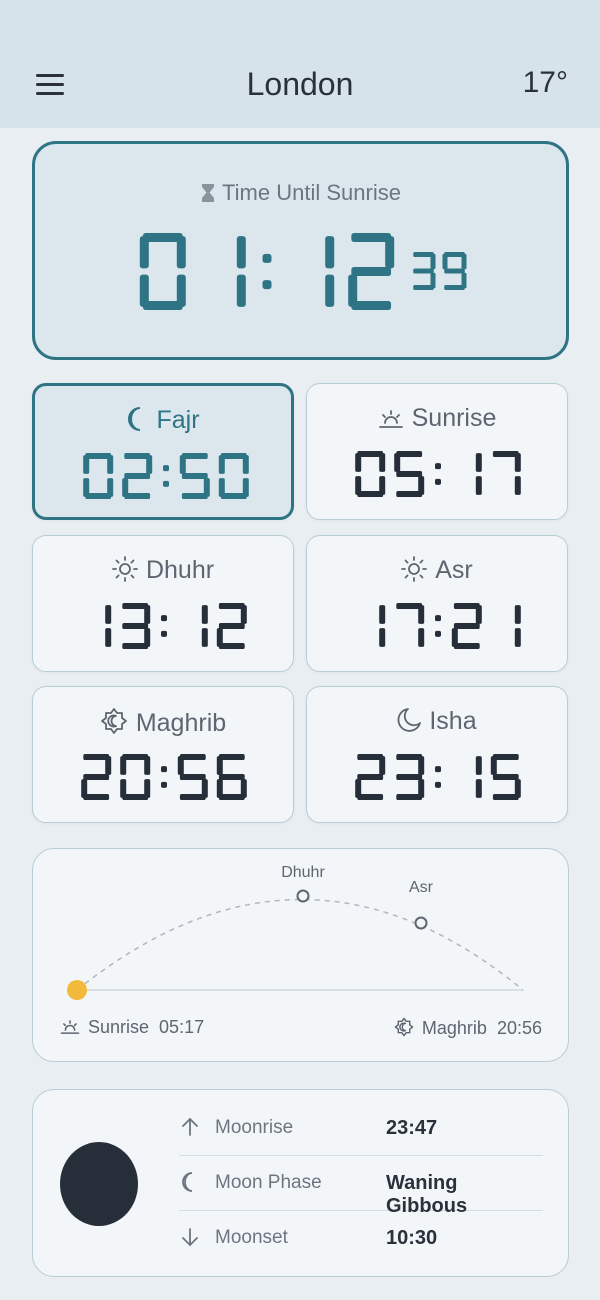 The width and height of the screenshot is (600, 1300). Describe the element at coordinates (303, 896) in the screenshot. I see `dhuhr-marker` at that location.